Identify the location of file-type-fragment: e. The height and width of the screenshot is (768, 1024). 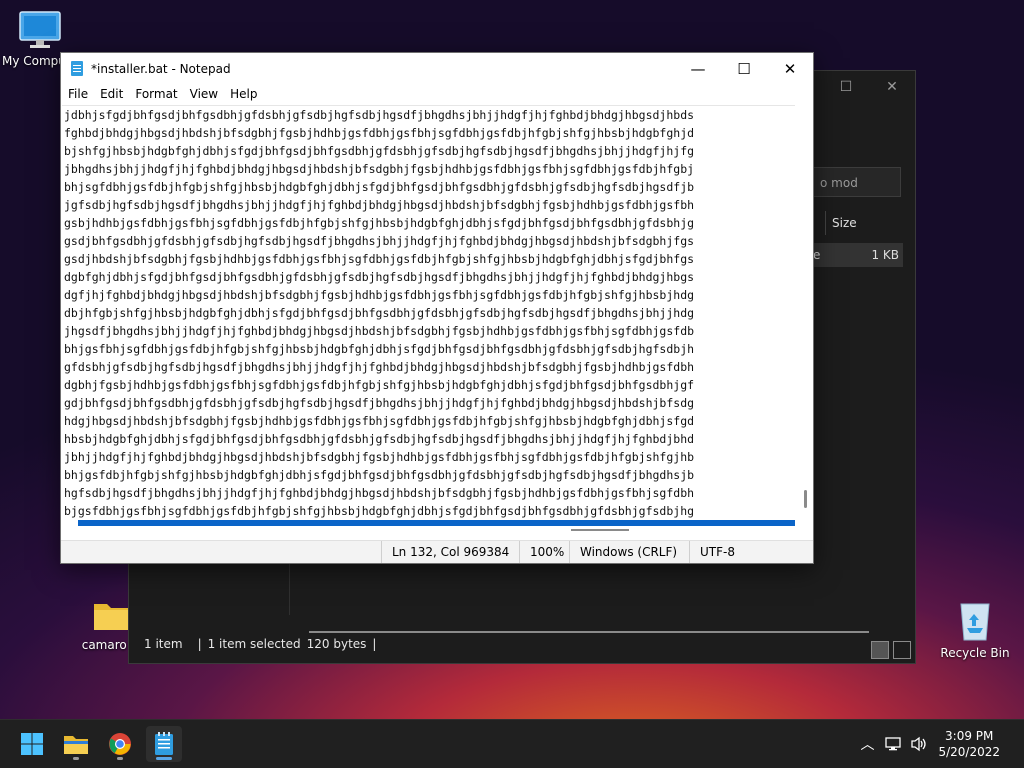
(817, 255).